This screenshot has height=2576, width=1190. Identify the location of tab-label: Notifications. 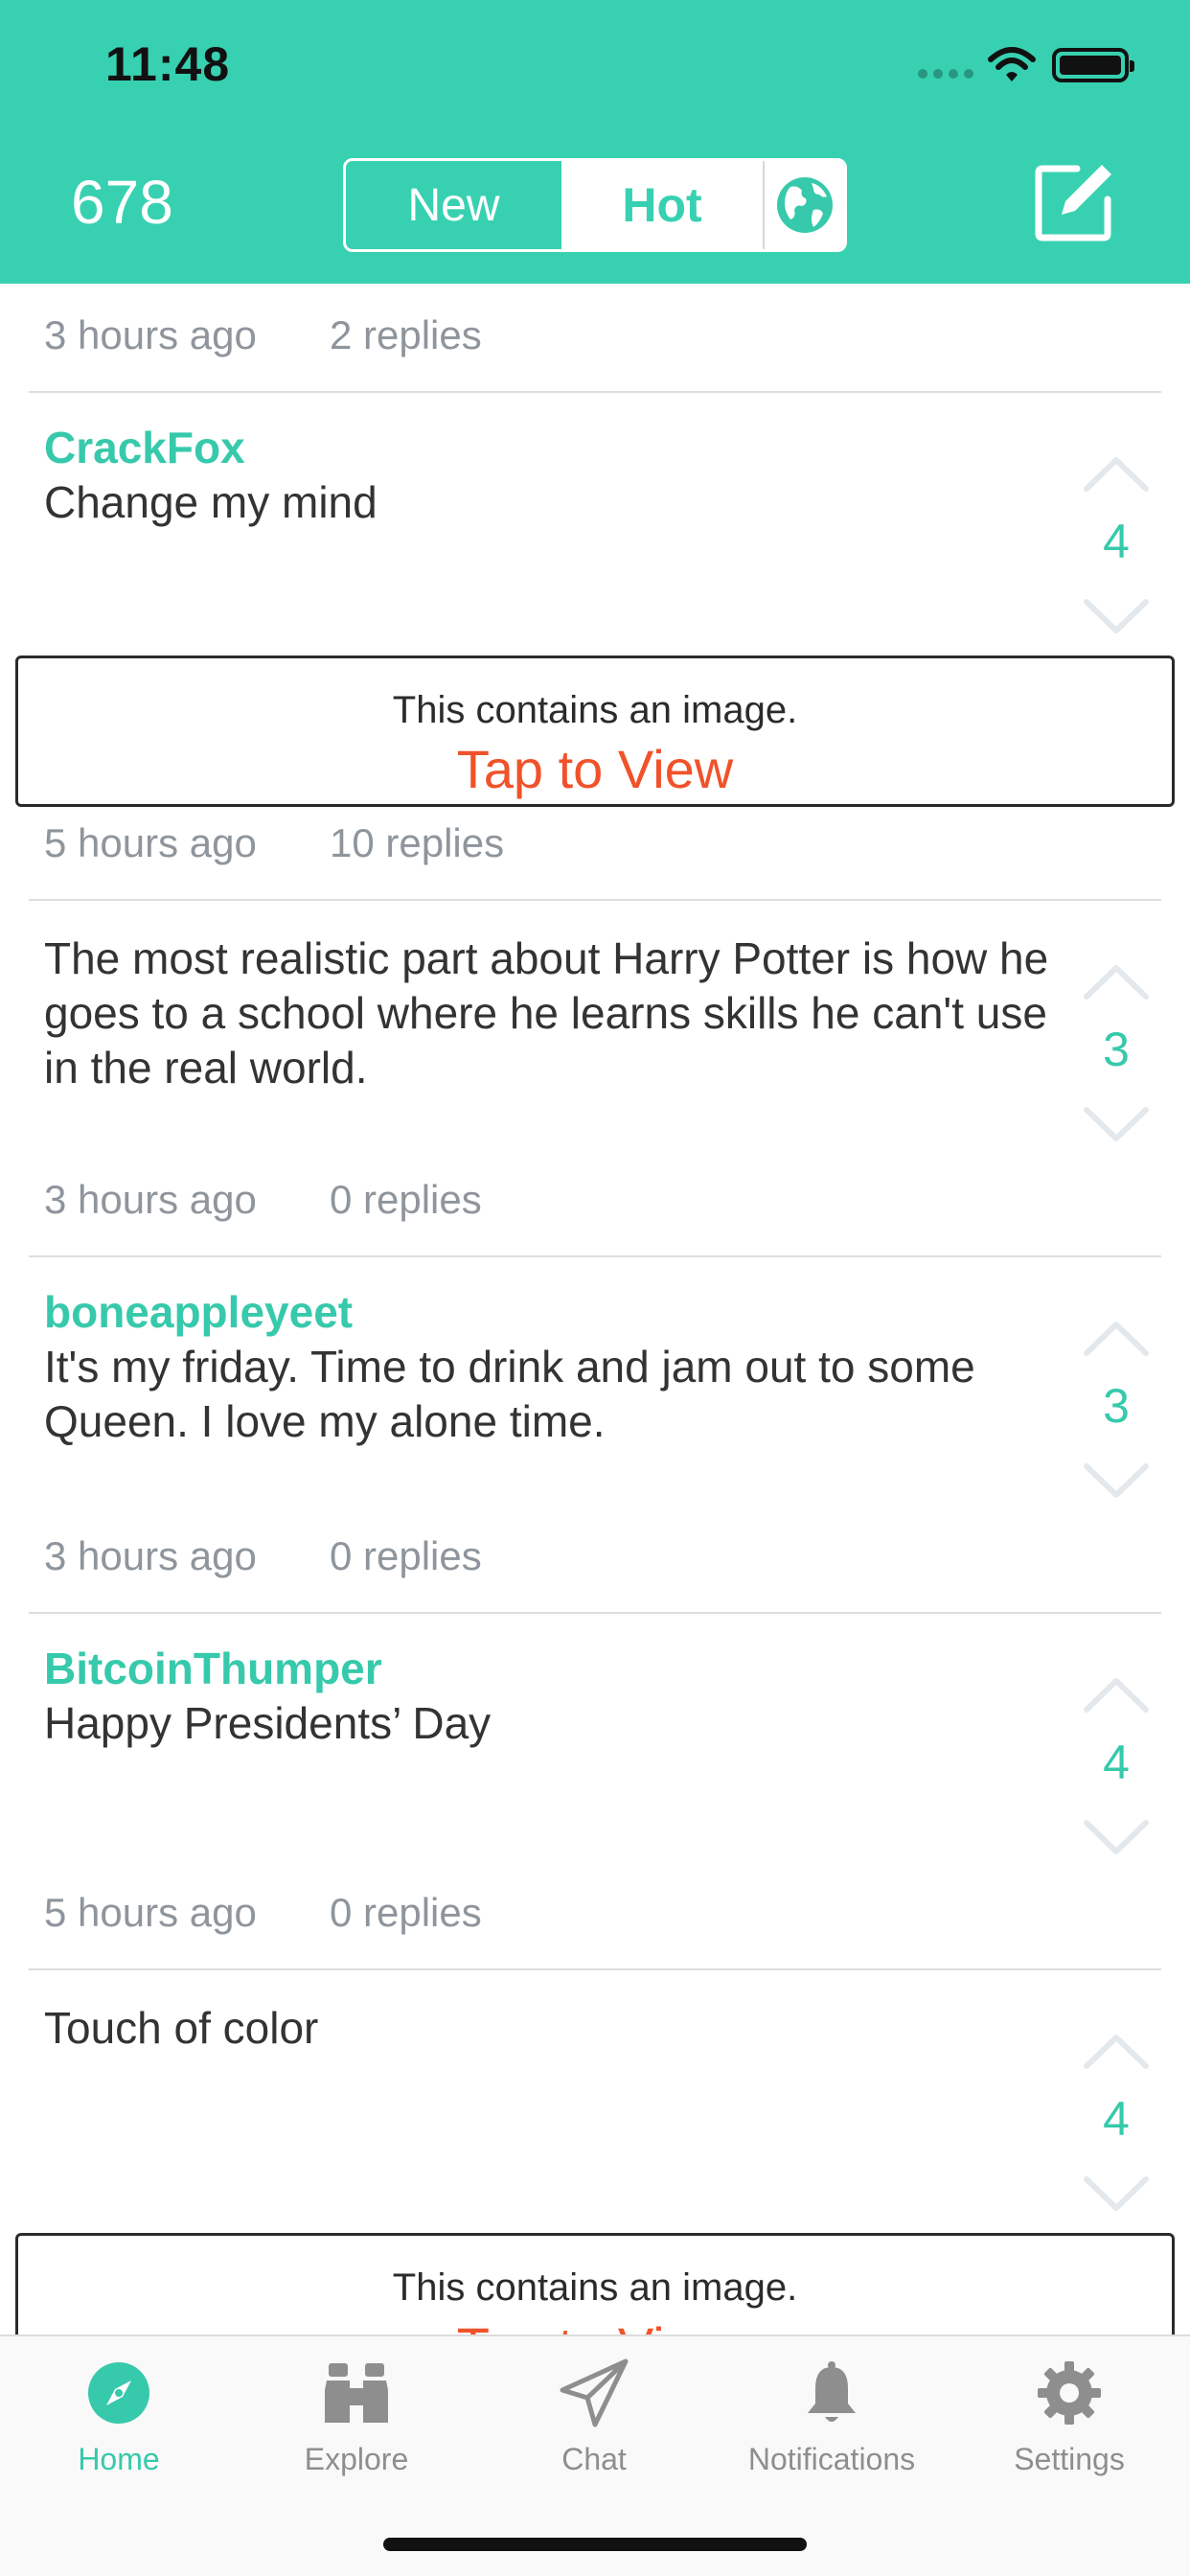
(832, 2459).